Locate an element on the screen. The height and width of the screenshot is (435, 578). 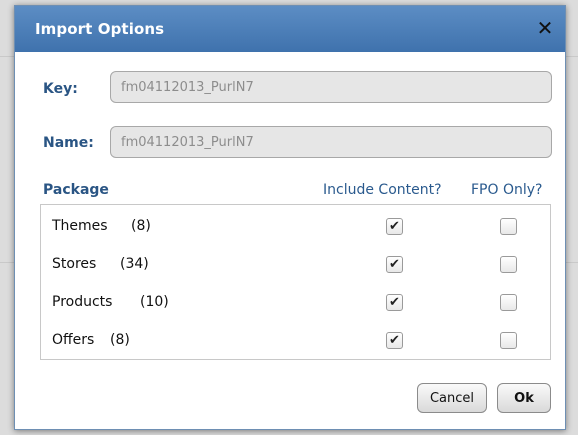
package-count: (10) is located at coordinates (154, 302).